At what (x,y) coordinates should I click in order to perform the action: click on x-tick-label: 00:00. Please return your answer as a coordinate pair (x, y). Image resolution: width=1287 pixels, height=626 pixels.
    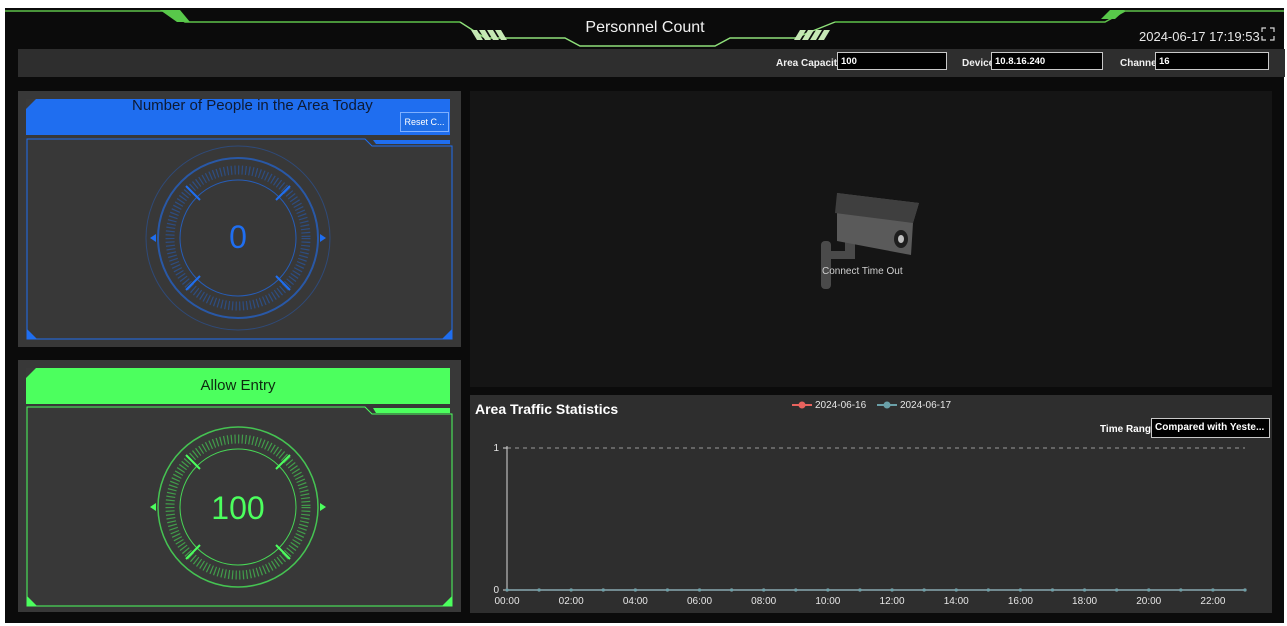
    Looking at the image, I should click on (506, 601).